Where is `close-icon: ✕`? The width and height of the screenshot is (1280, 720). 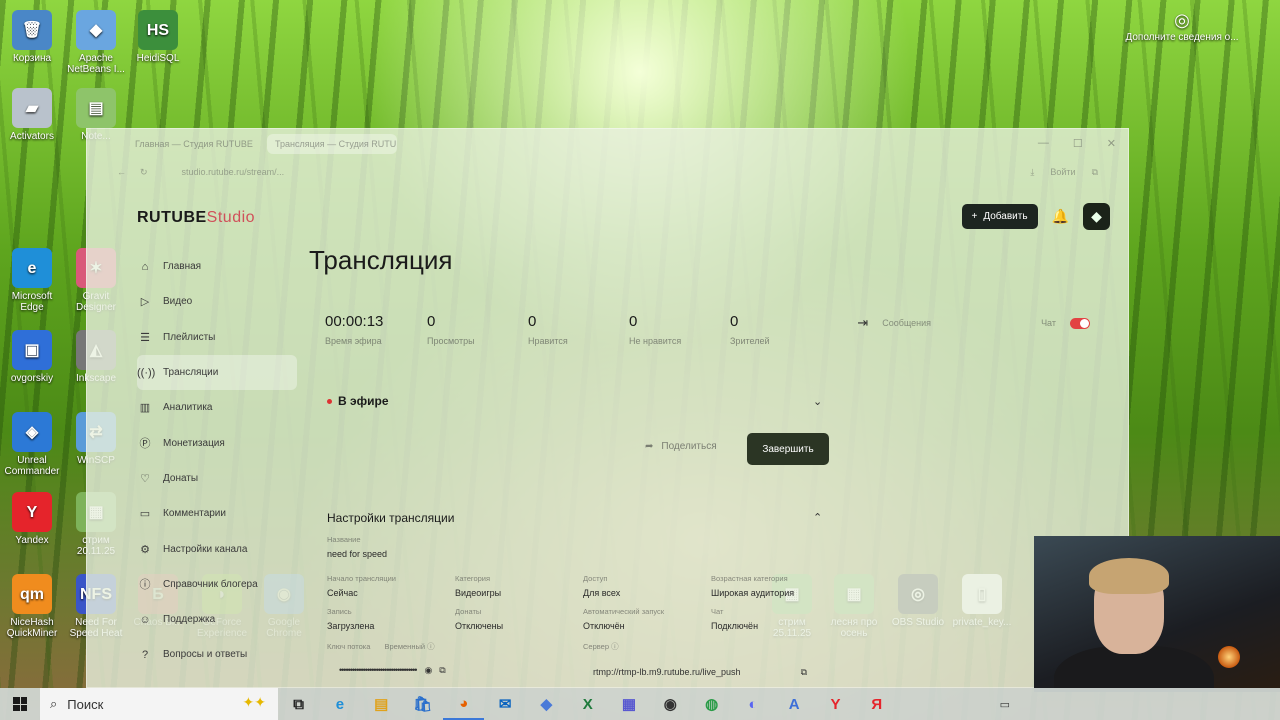
close-icon: ✕ is located at coordinates (1111, 143).